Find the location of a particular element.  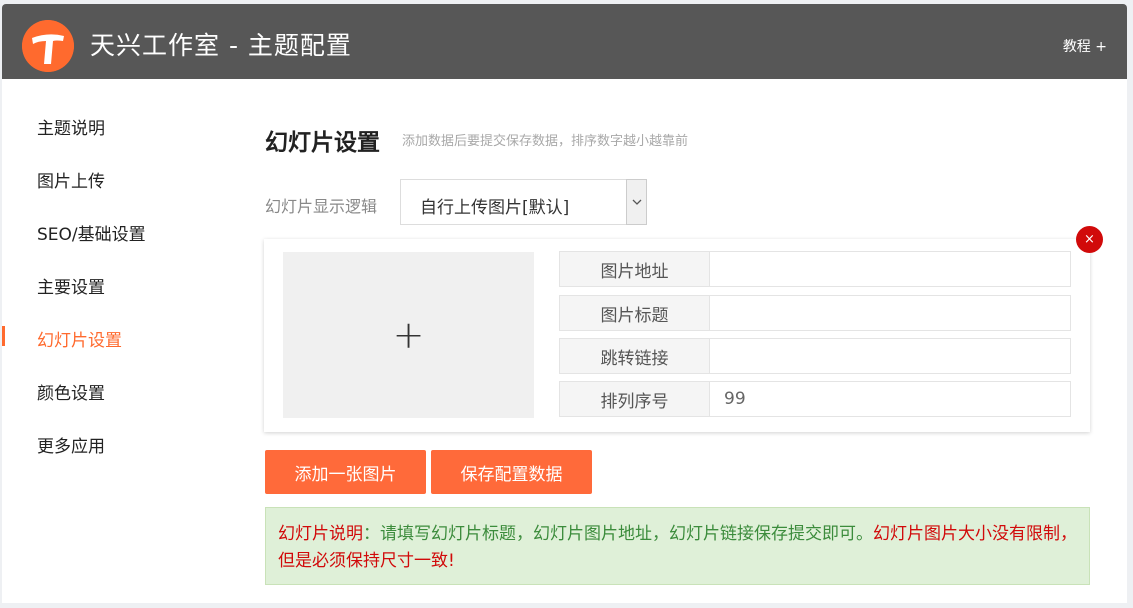

notice-body: ：请填写幻灯片标题，幻灯片图片地址，幻灯片链接保存提交即可。 is located at coordinates (618, 534).